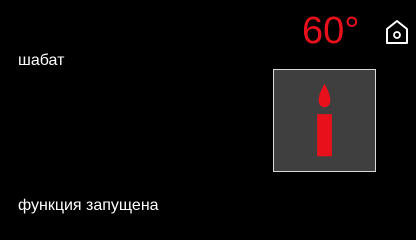 This screenshot has height=240, width=416. I want to click on sabbath-mode-tile, so click(324, 120).